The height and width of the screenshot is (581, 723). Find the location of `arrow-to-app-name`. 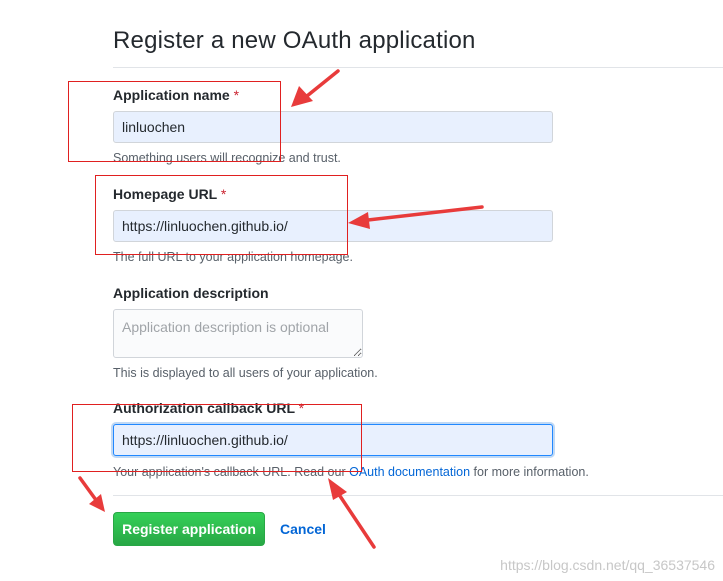

arrow-to-app-name is located at coordinates (315, 88).